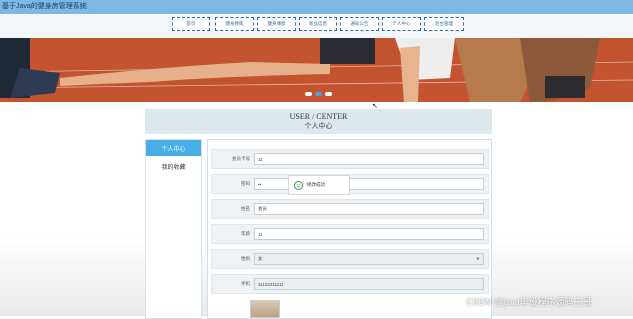 The width and height of the screenshot is (633, 319). Describe the element at coordinates (245, 283) in the screenshot. I see `field-label: 手机` at that location.